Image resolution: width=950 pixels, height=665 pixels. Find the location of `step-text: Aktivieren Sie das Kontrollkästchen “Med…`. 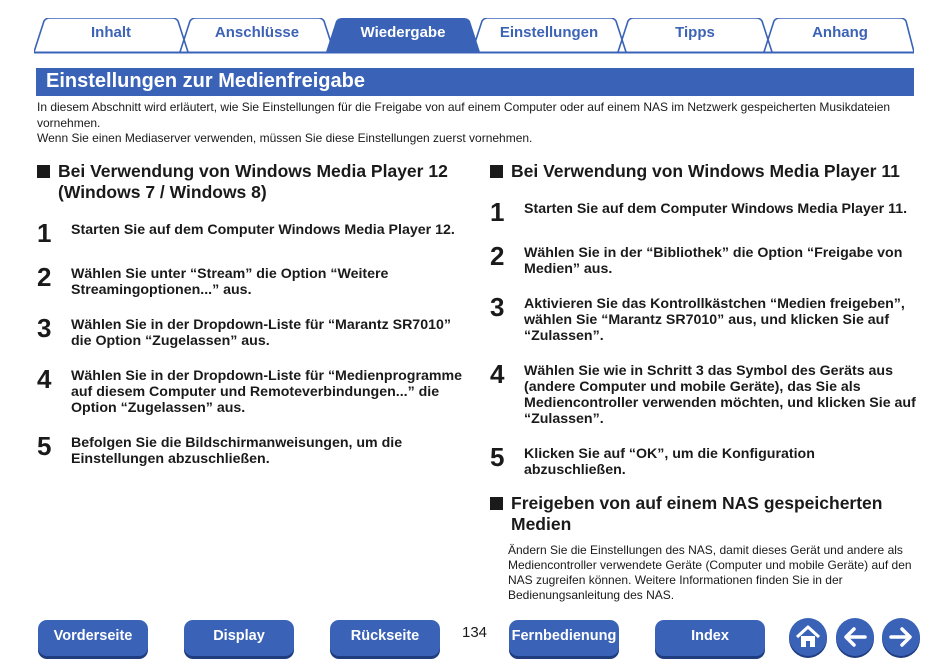

step-text: Aktivieren Sie das Kontrollkästchen “Med… is located at coordinates (714, 320).